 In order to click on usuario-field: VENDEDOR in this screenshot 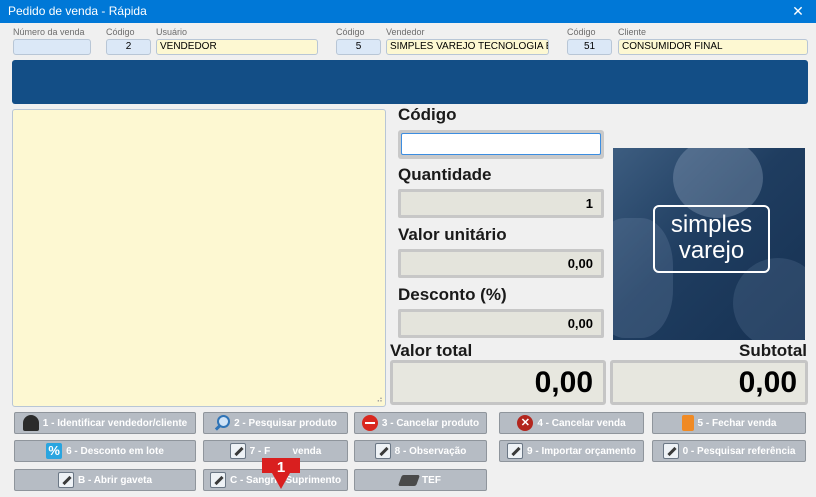, I will do `click(237, 47)`.